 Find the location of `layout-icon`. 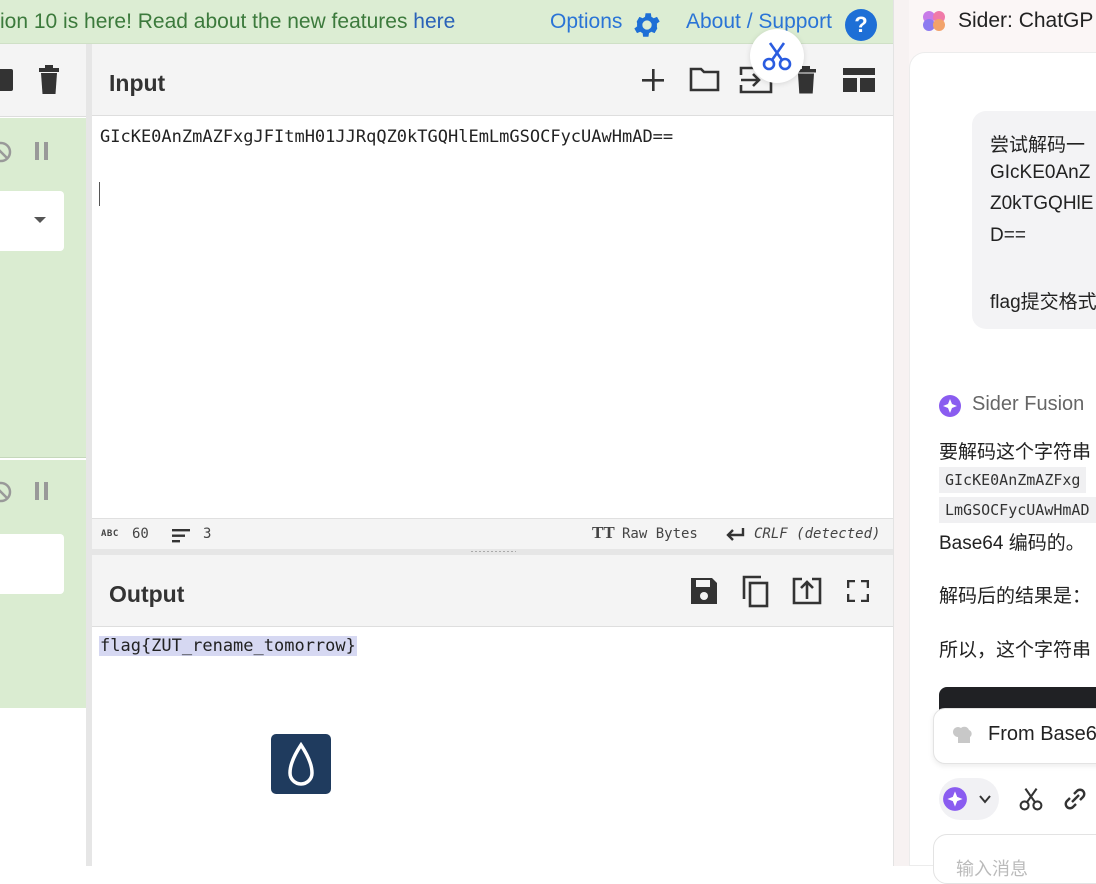

layout-icon is located at coordinates (859, 80).